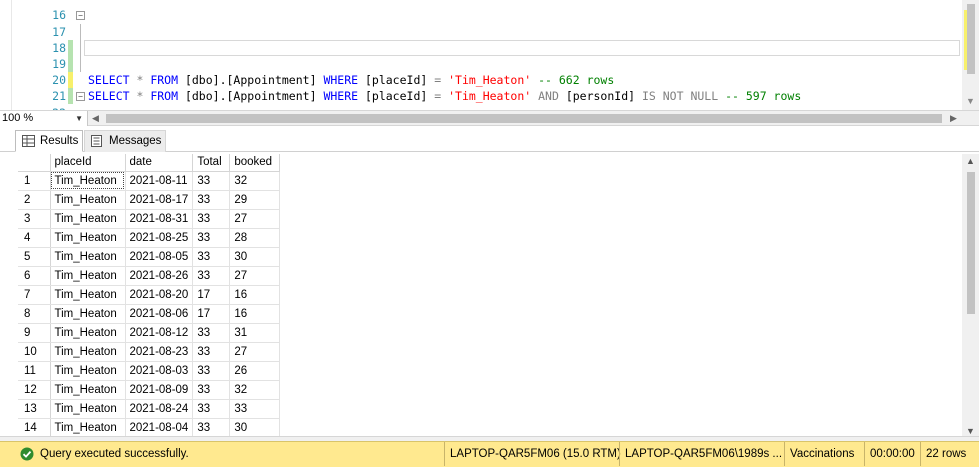 The width and height of the screenshot is (979, 467). What do you see at coordinates (159, 409) in the screenshot?
I see `cell-date: 2021-08-24` at bounding box center [159, 409].